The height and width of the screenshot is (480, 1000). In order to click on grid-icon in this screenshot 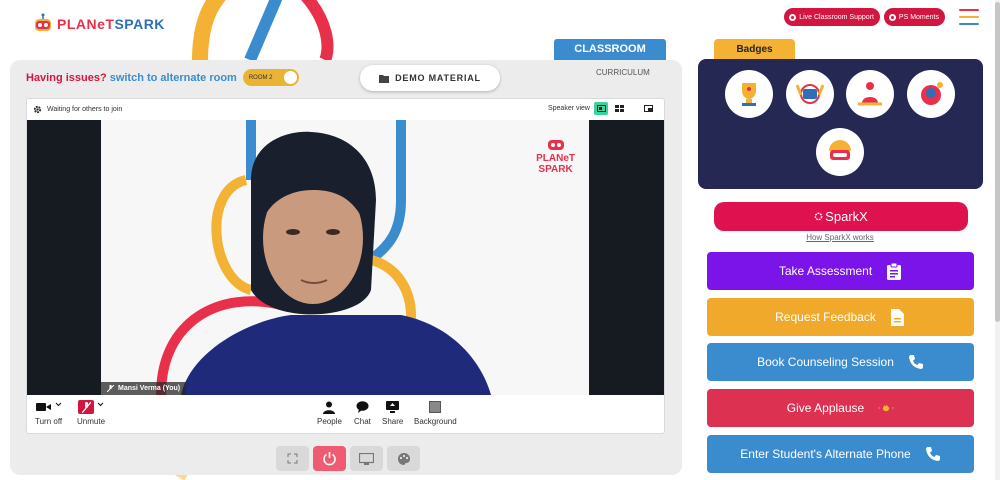, I will do `click(619, 108)`.